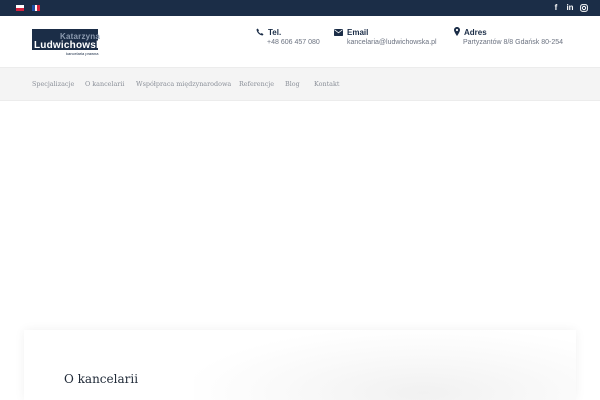 The height and width of the screenshot is (400, 600). Describe the element at coordinates (104, 84) in the screenshot. I see `nav-item-o-kancelarii: O kancelarii` at that location.